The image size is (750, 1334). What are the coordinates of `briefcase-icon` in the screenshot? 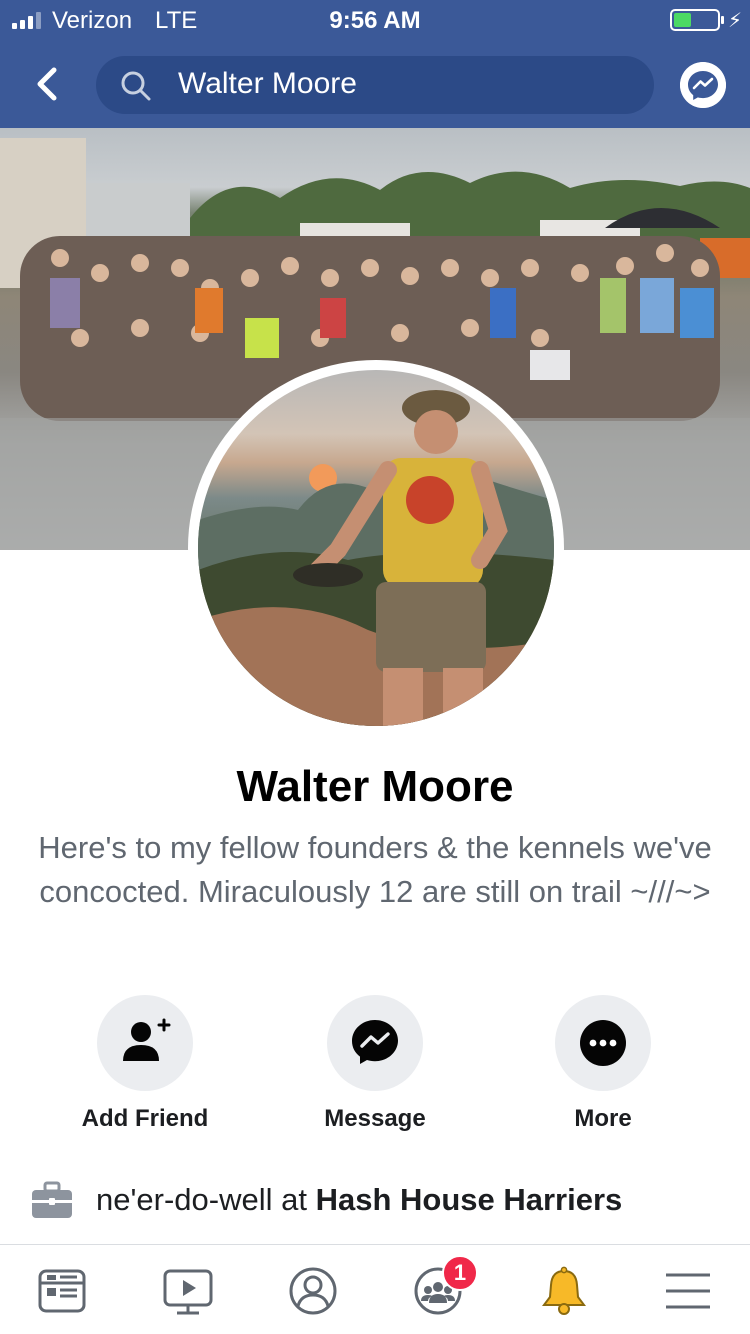 It's located at (52, 1199).